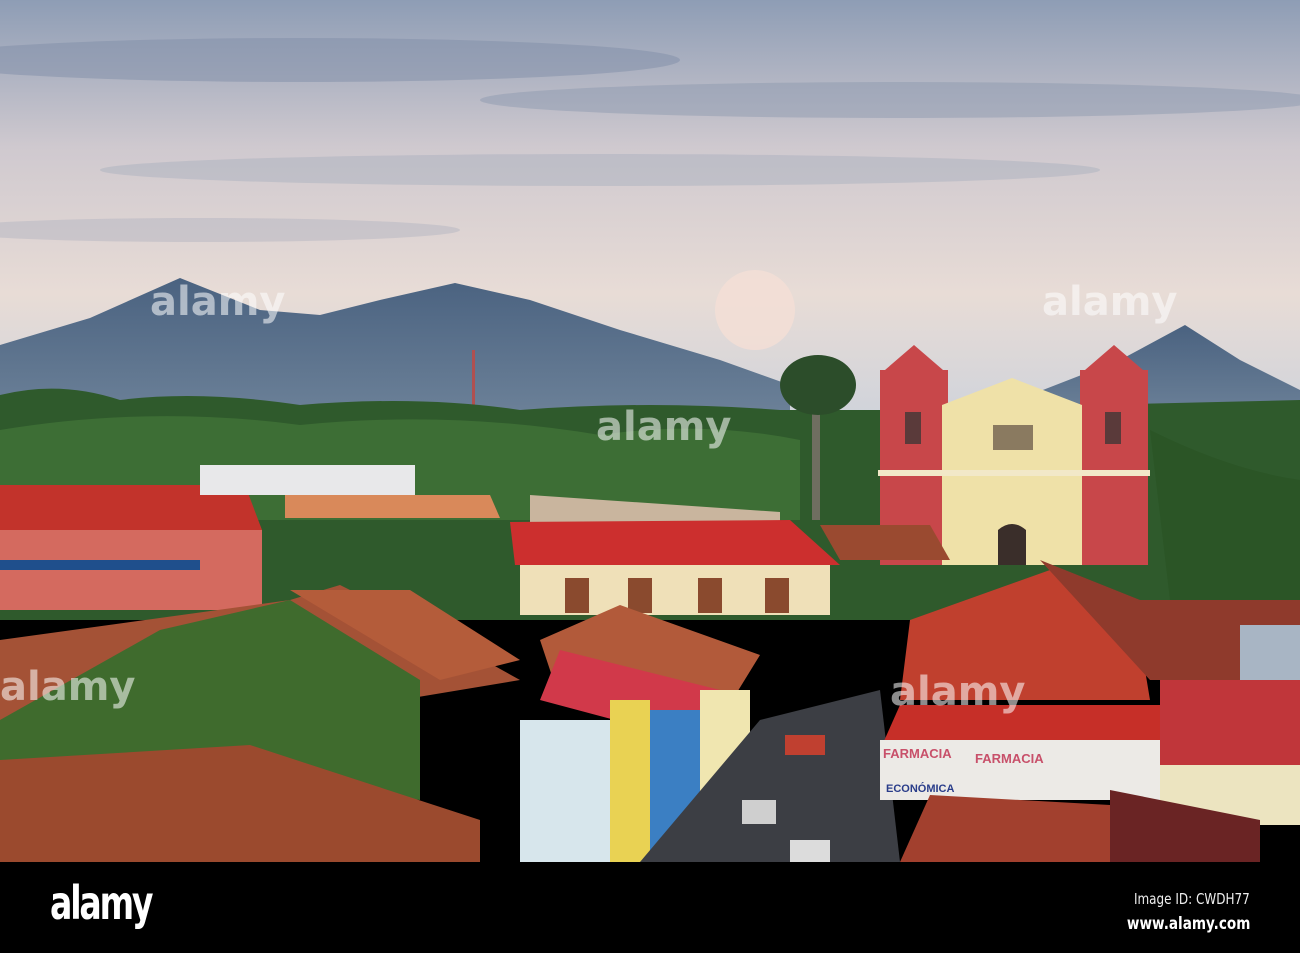 The width and height of the screenshot is (1300, 953). What do you see at coordinates (650, 907) in the screenshot?
I see `footer-bar: alamy Image ID: CWDH77 www.alamy.com` at bounding box center [650, 907].